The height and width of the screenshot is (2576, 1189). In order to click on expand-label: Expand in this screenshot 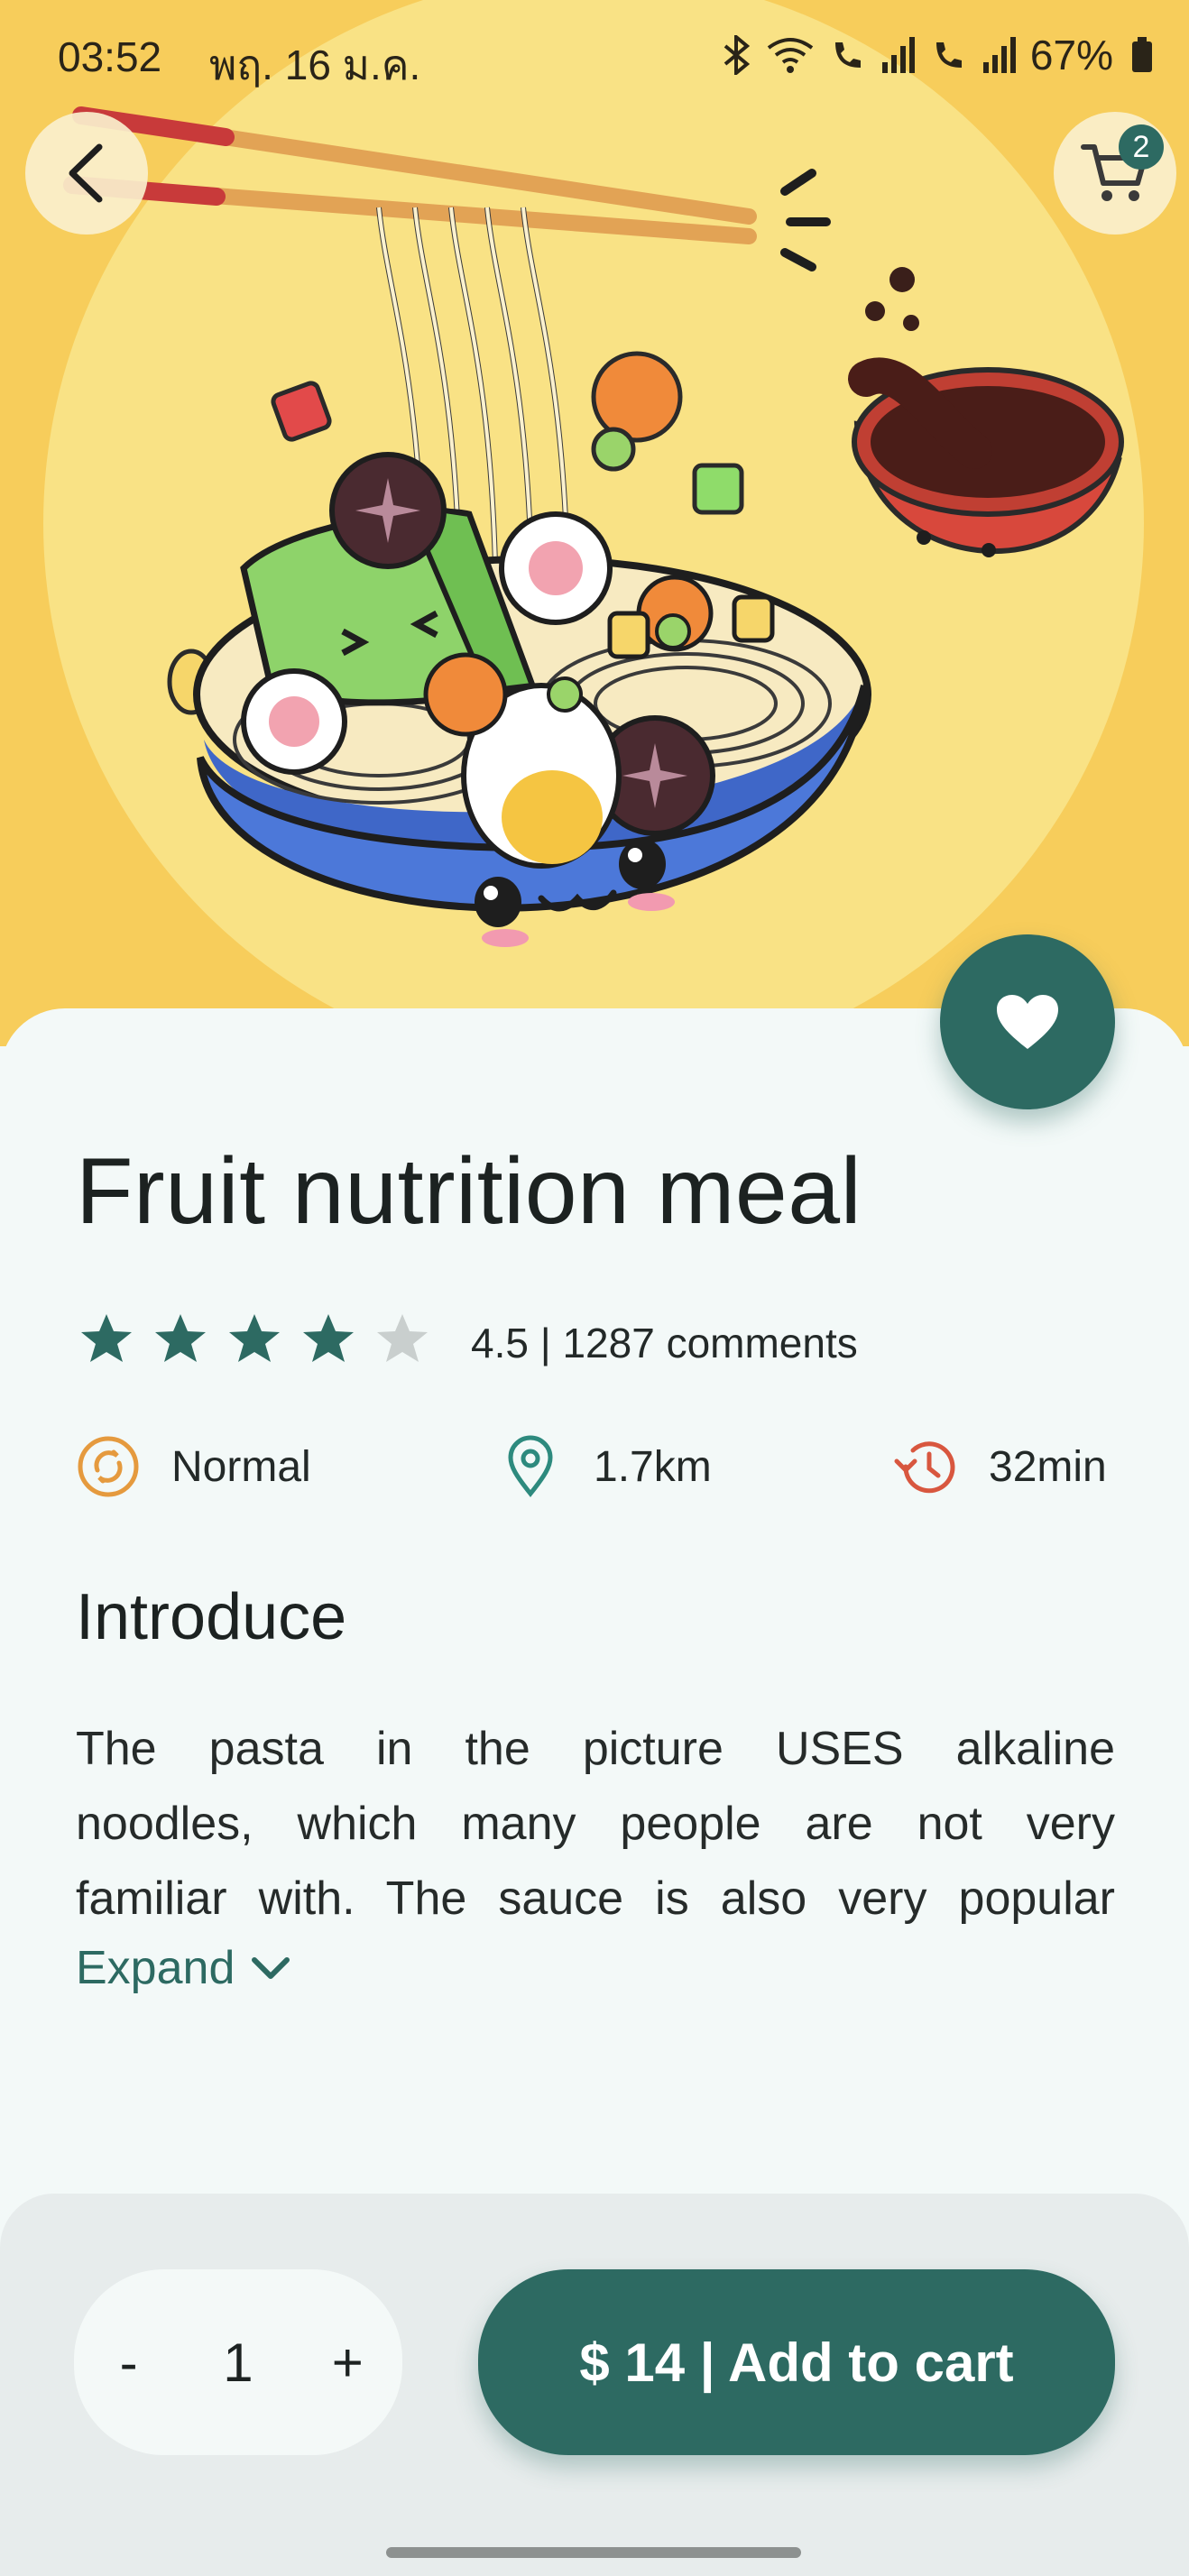, I will do `click(155, 1968)`.